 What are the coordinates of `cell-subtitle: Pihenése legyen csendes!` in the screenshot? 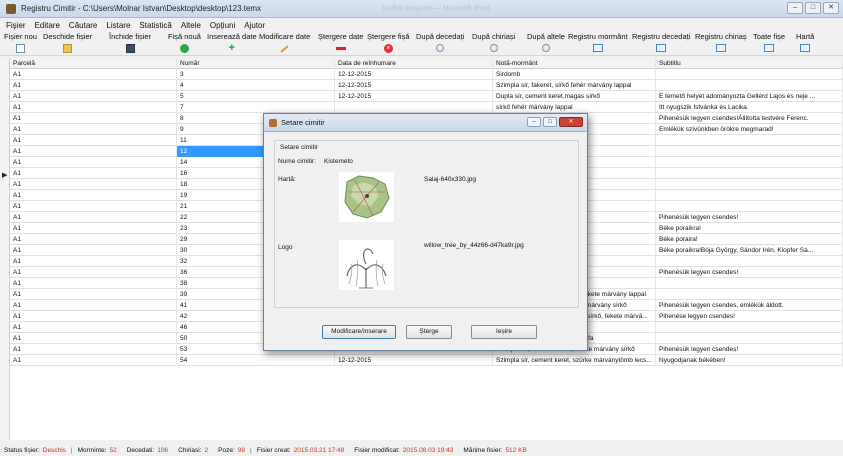 It's located at (749, 316).